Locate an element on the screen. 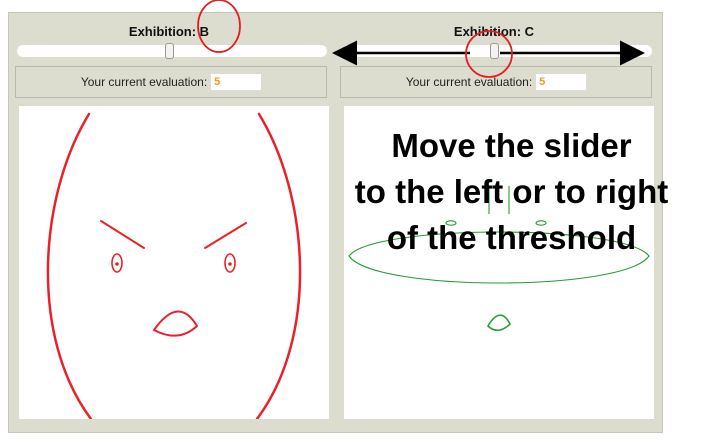  exhibition-title: Exhibition: C is located at coordinates (494, 31).